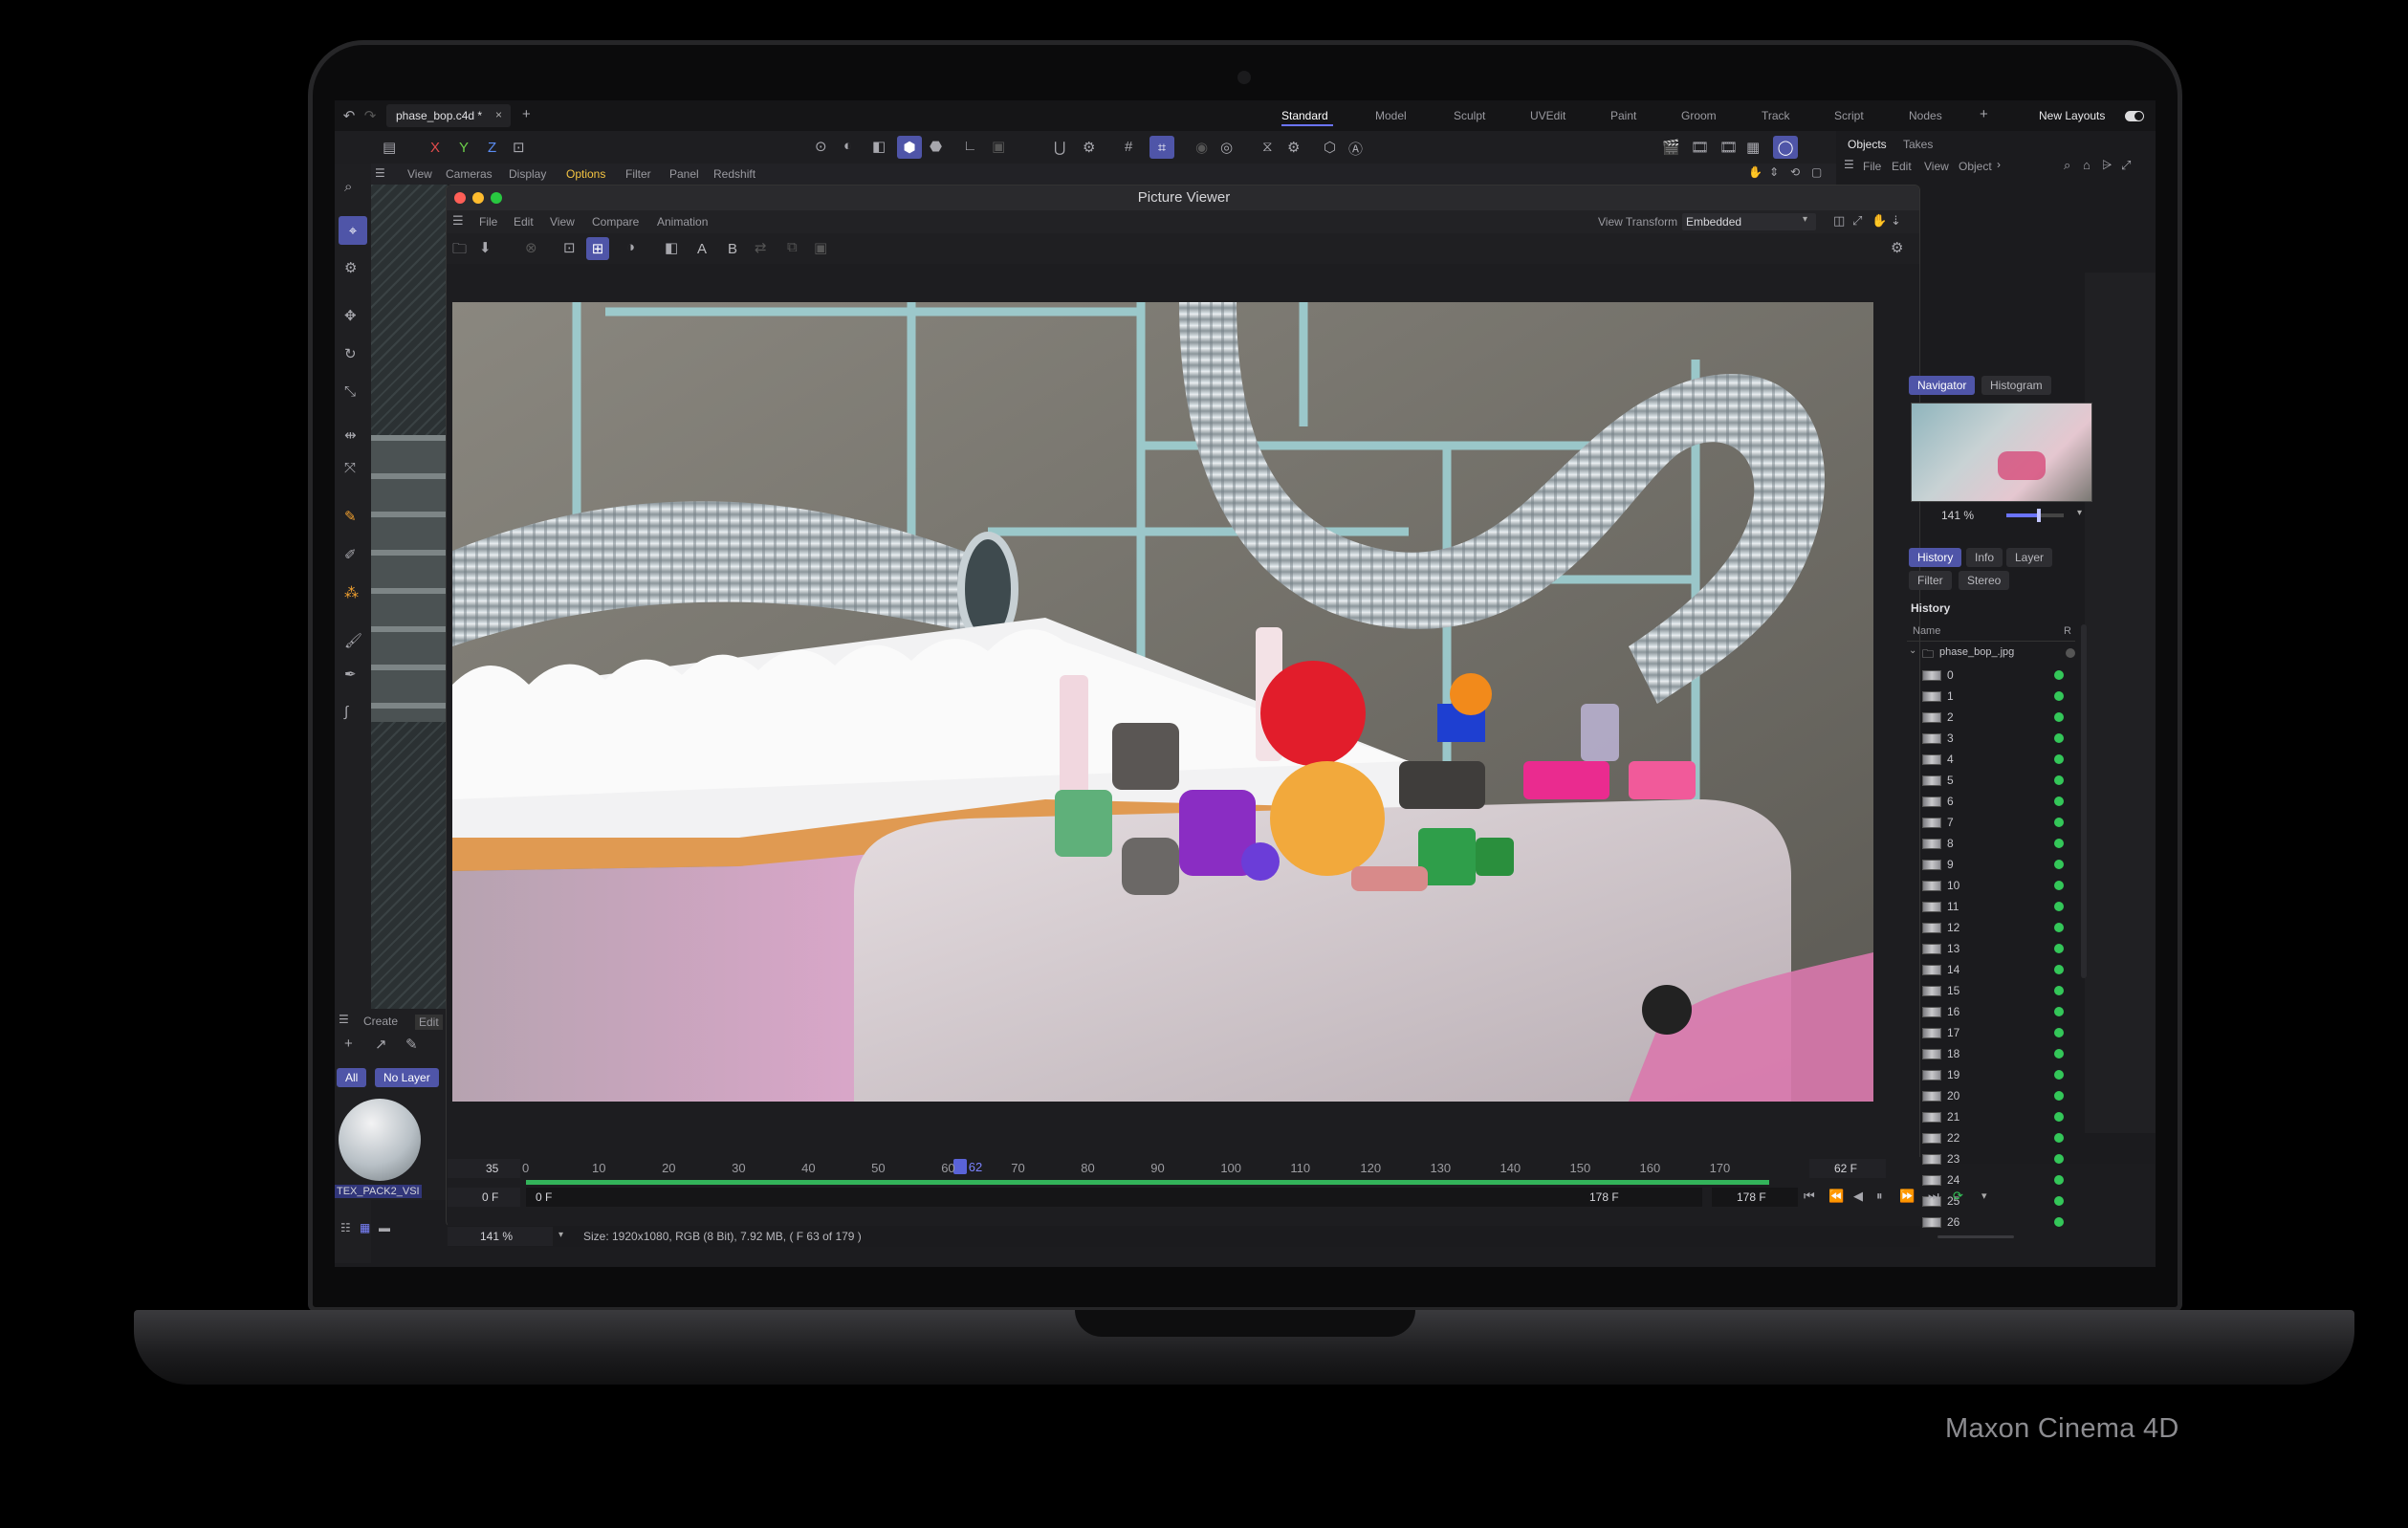  What do you see at coordinates (2038, 515) in the screenshot?
I see `zoom-slider-thumb` at bounding box center [2038, 515].